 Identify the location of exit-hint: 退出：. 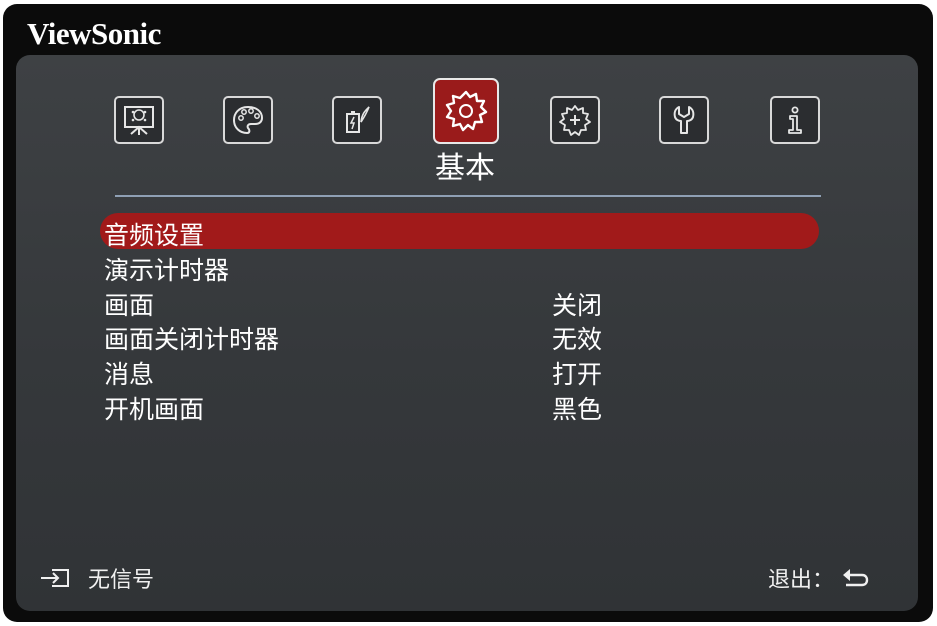
(819, 578).